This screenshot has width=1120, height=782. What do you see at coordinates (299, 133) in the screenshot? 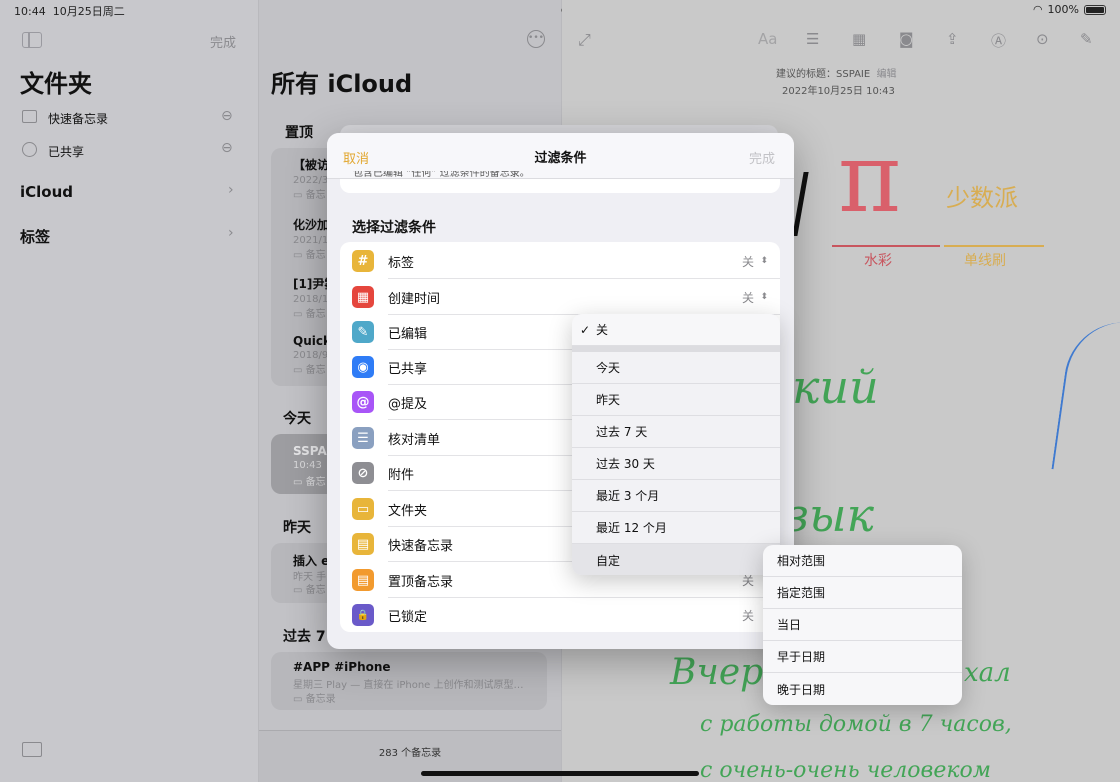
I see `section-pinned: 置顶` at bounding box center [299, 133].